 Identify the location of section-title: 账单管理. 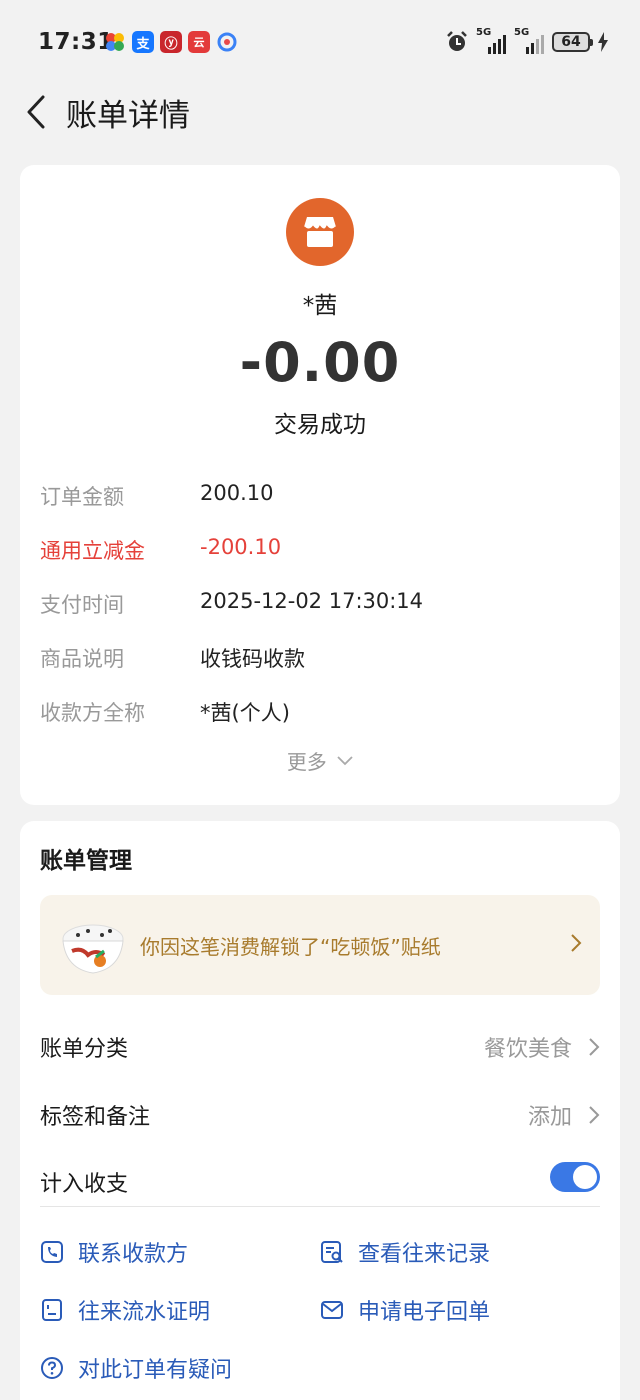
(86, 861).